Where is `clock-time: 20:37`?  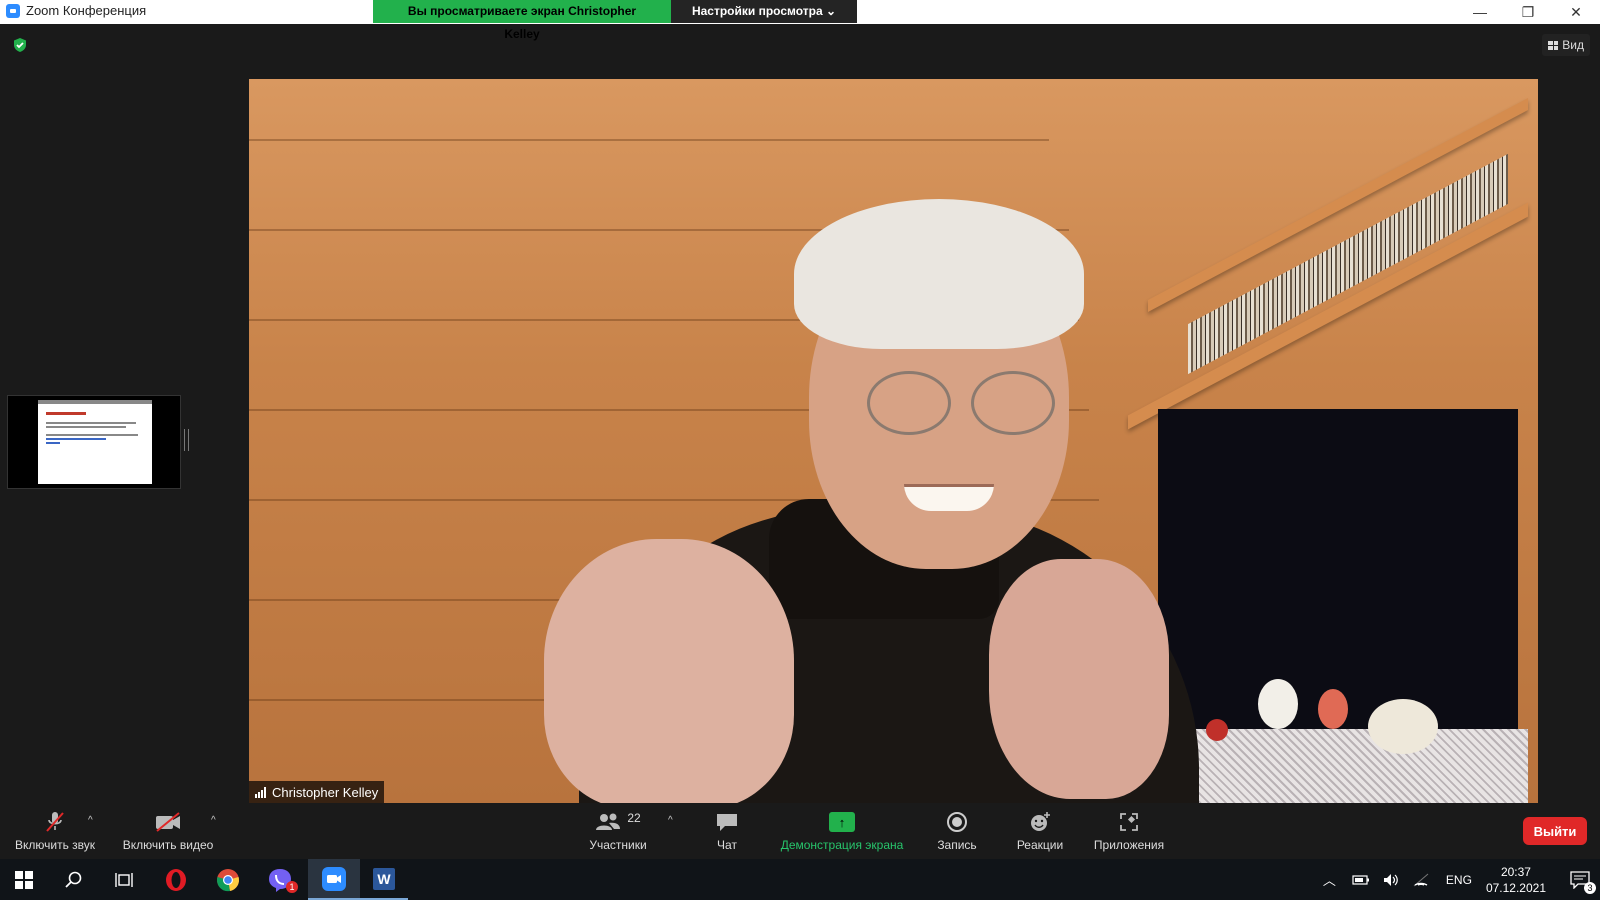 clock-time: 20:37 is located at coordinates (1515, 871).